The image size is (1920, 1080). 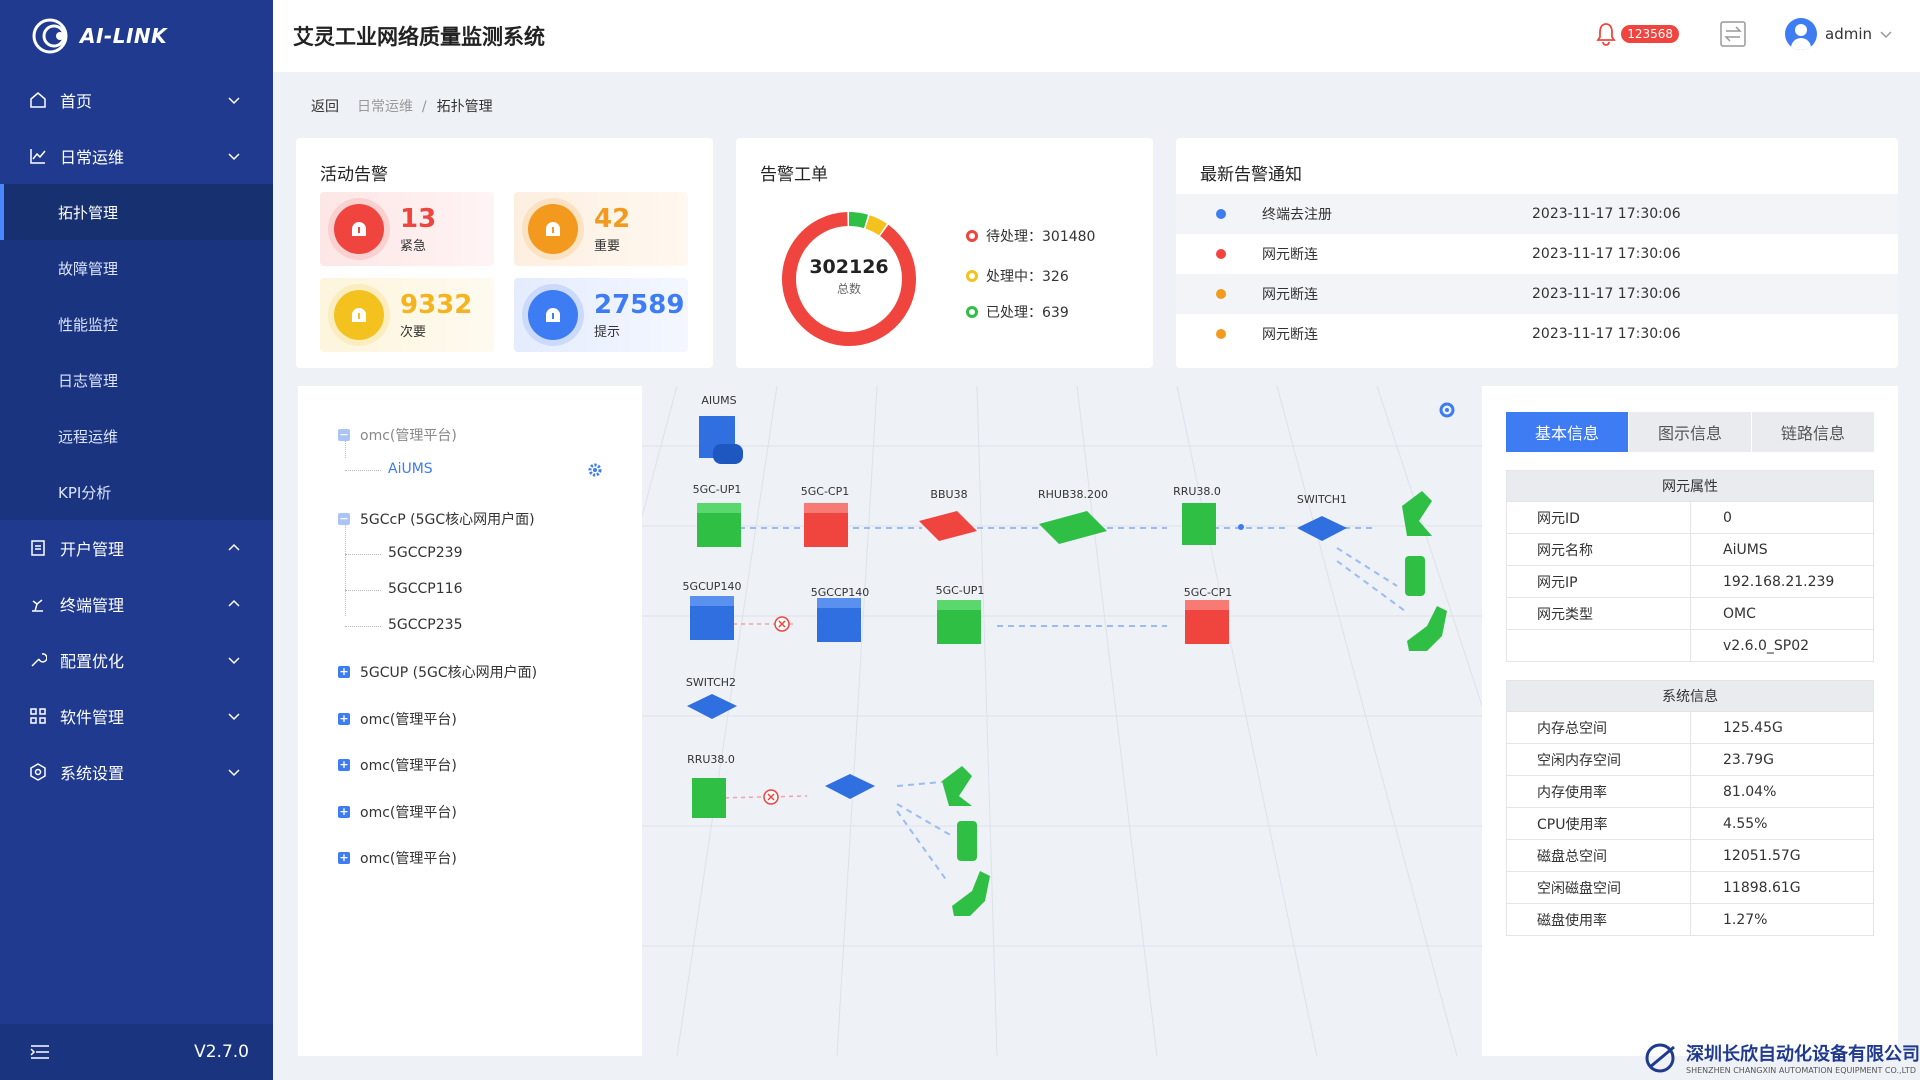 What do you see at coordinates (1690, 486) in the screenshot?
I see `table-header: 网元属性` at bounding box center [1690, 486].